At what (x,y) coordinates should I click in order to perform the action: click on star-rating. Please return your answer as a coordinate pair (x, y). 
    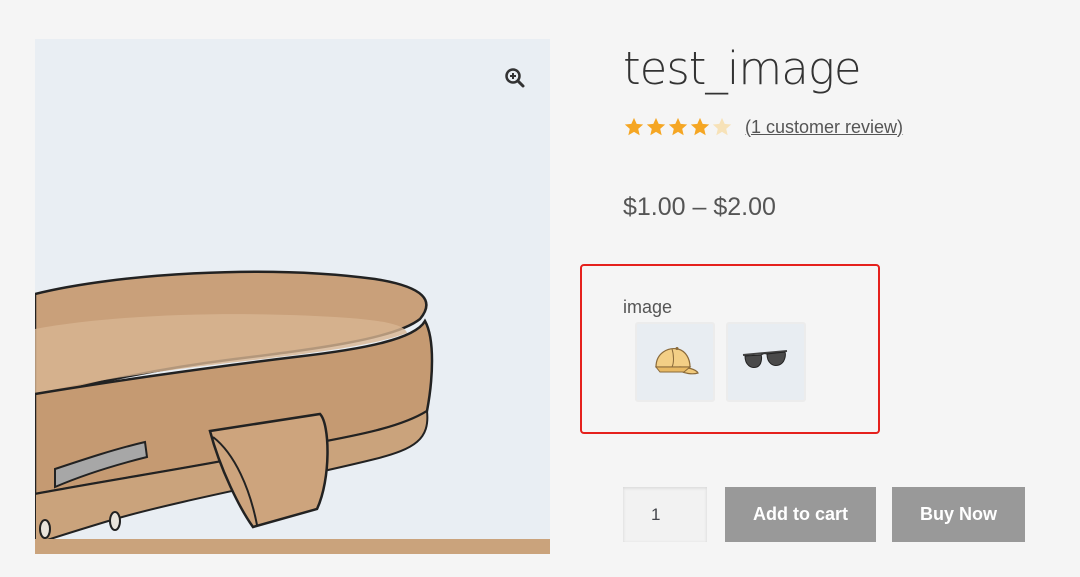
    Looking at the image, I should click on (678, 127).